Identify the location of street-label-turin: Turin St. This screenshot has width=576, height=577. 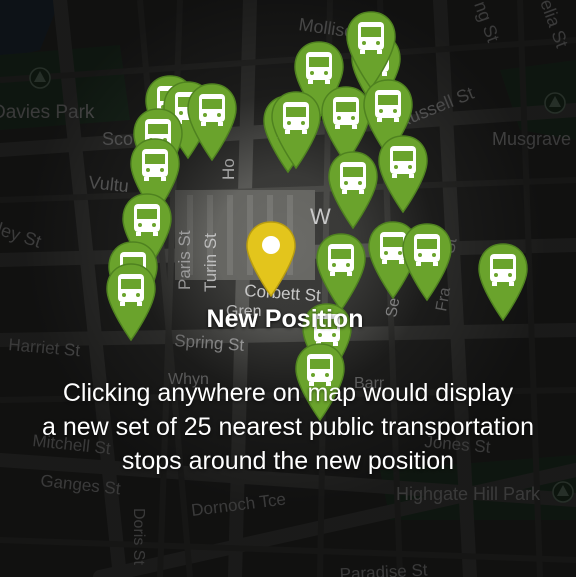
(210, 262).